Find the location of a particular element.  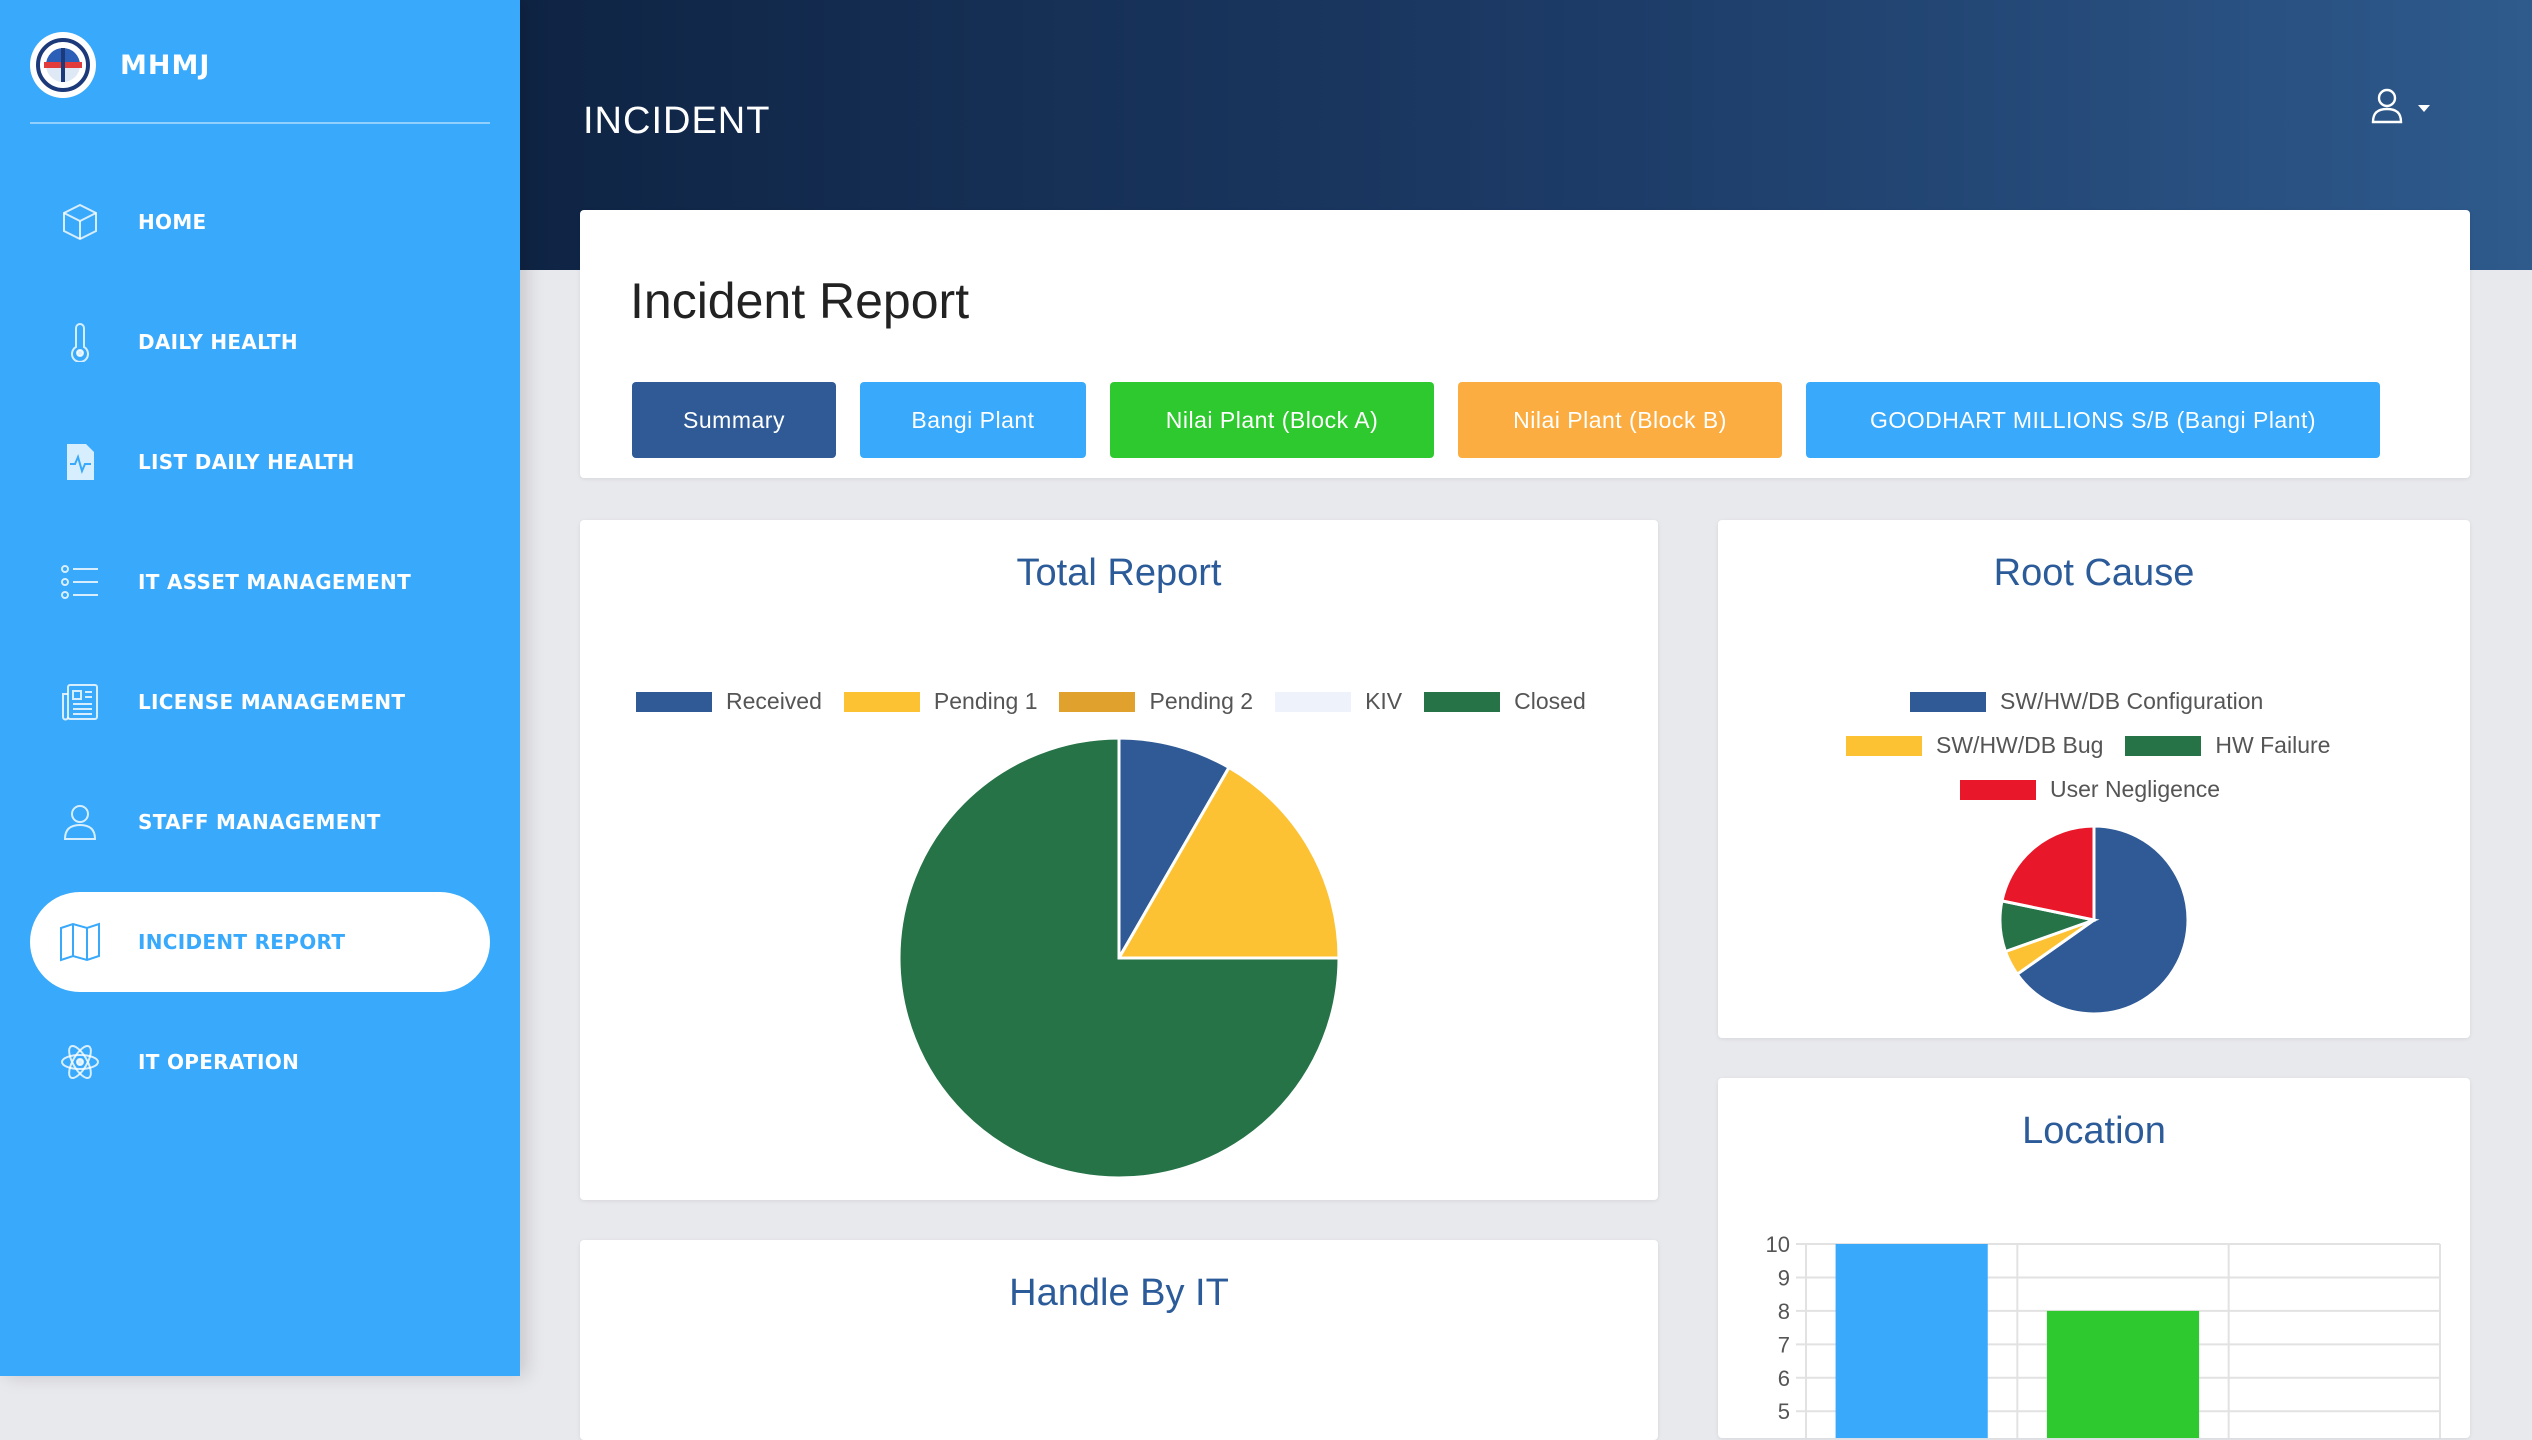

sidebar-item-label: IT ASSET MANAGEMENT is located at coordinates (275, 582).